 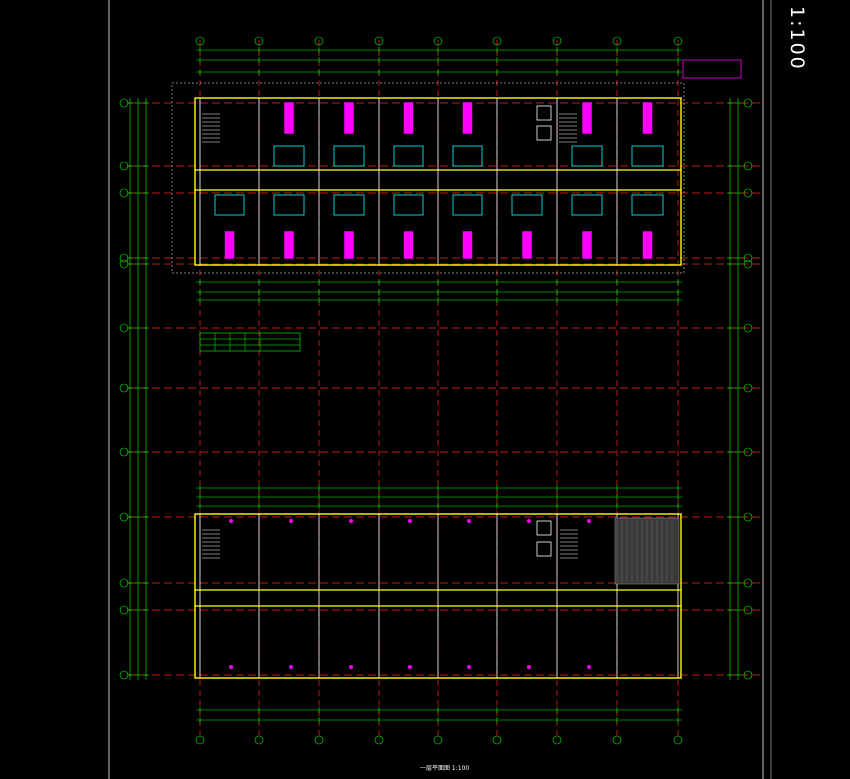 What do you see at coordinates (445, 768) in the screenshot?
I see `sheet-title: 一层平面图 1:100` at bounding box center [445, 768].